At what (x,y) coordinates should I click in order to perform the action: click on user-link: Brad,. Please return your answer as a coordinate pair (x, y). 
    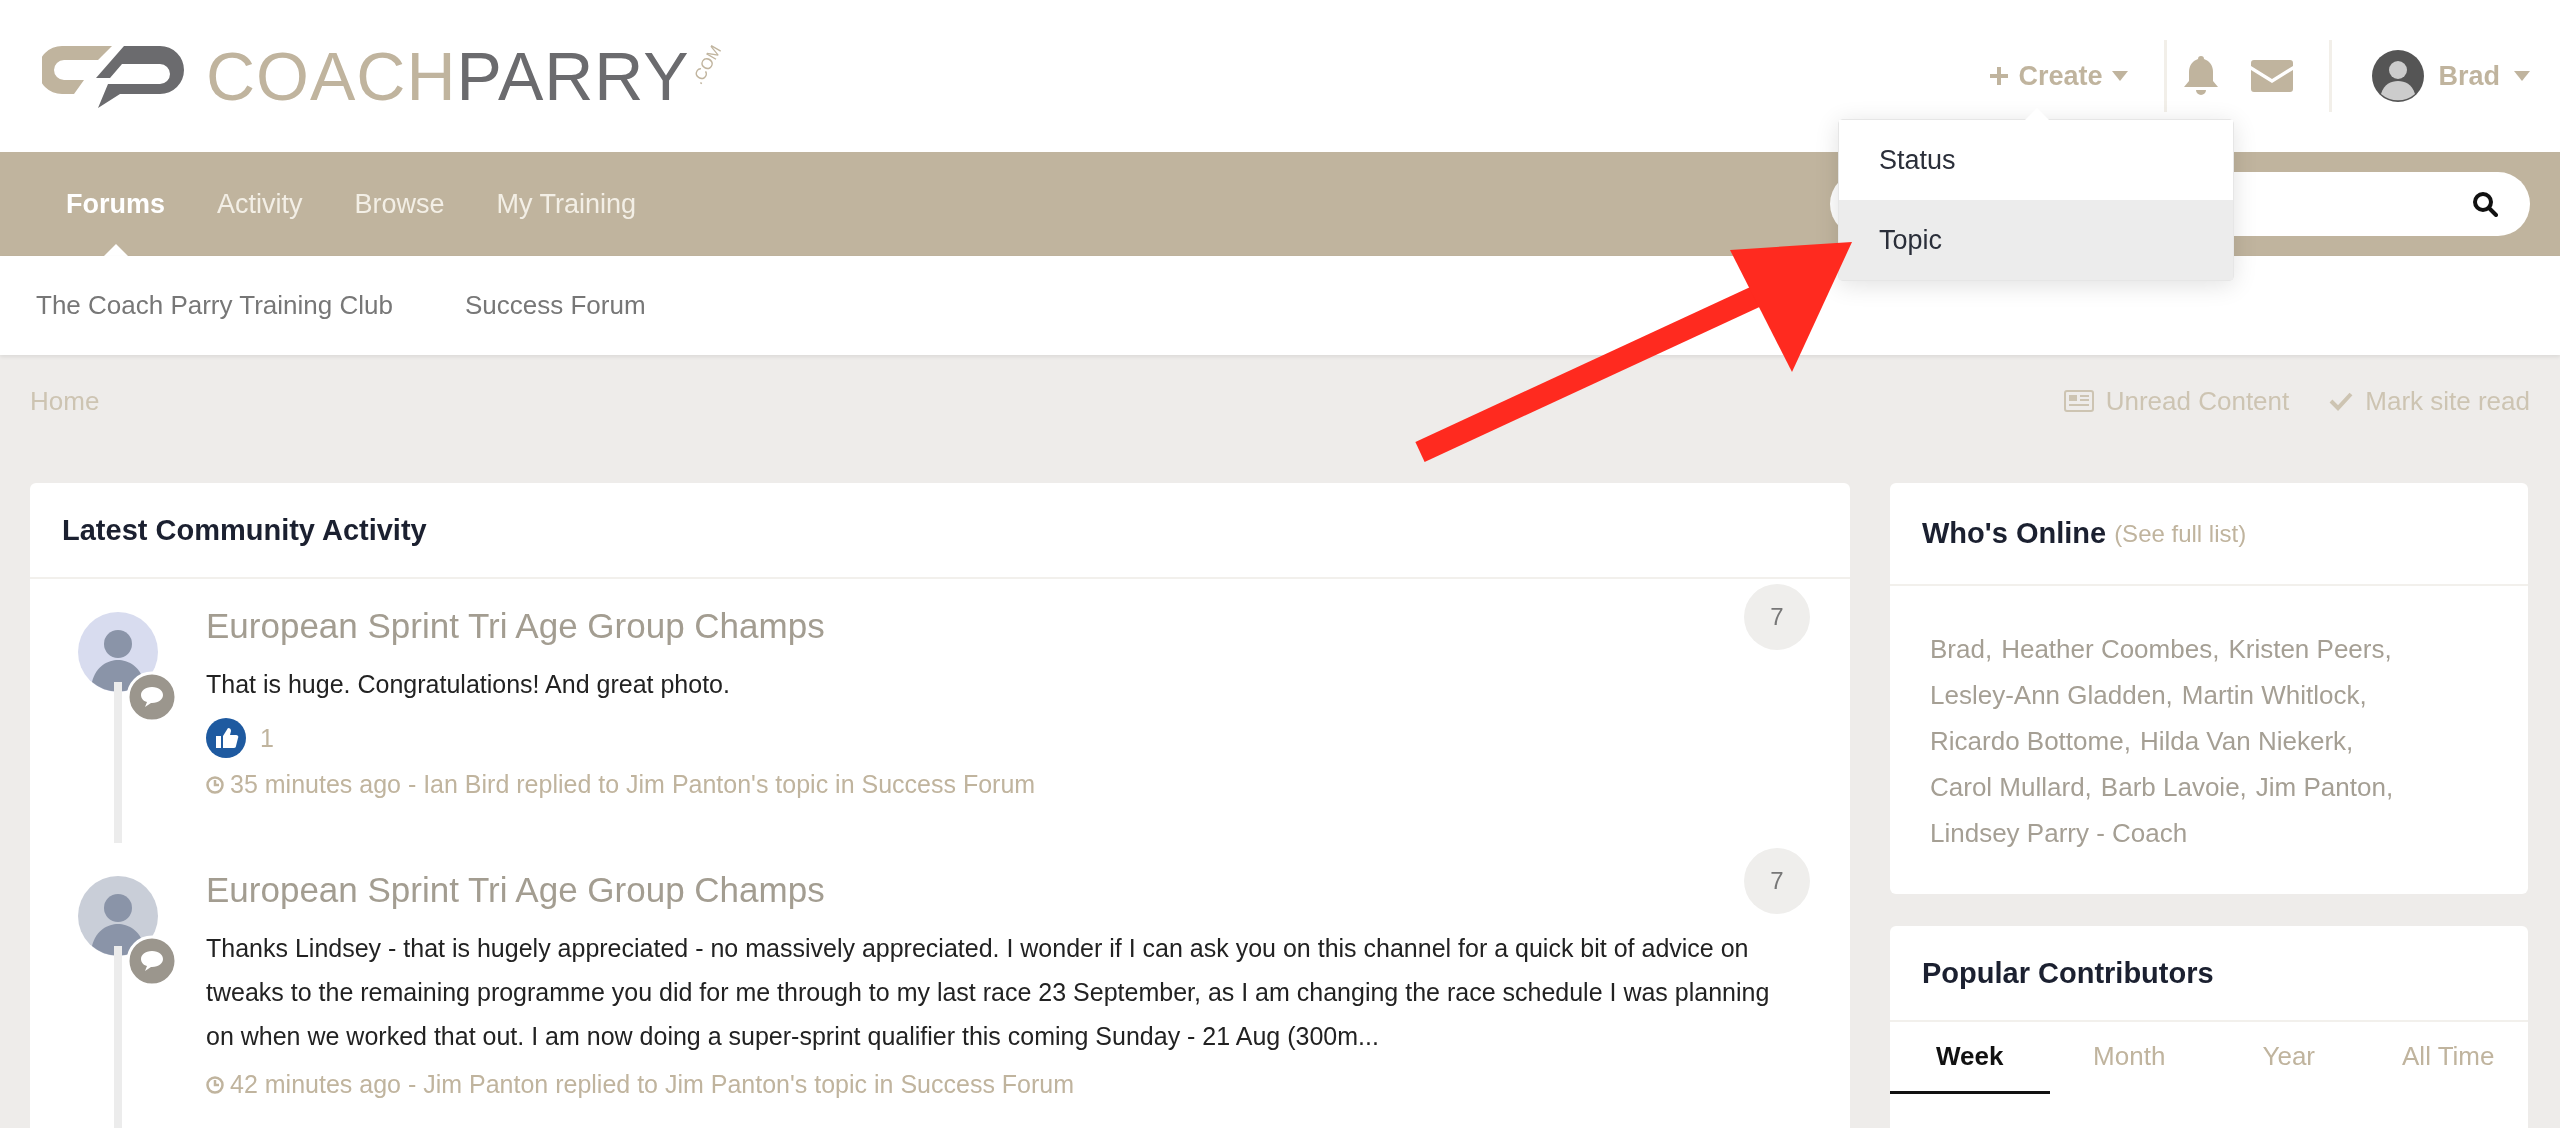
    Looking at the image, I should click on (1961, 649).